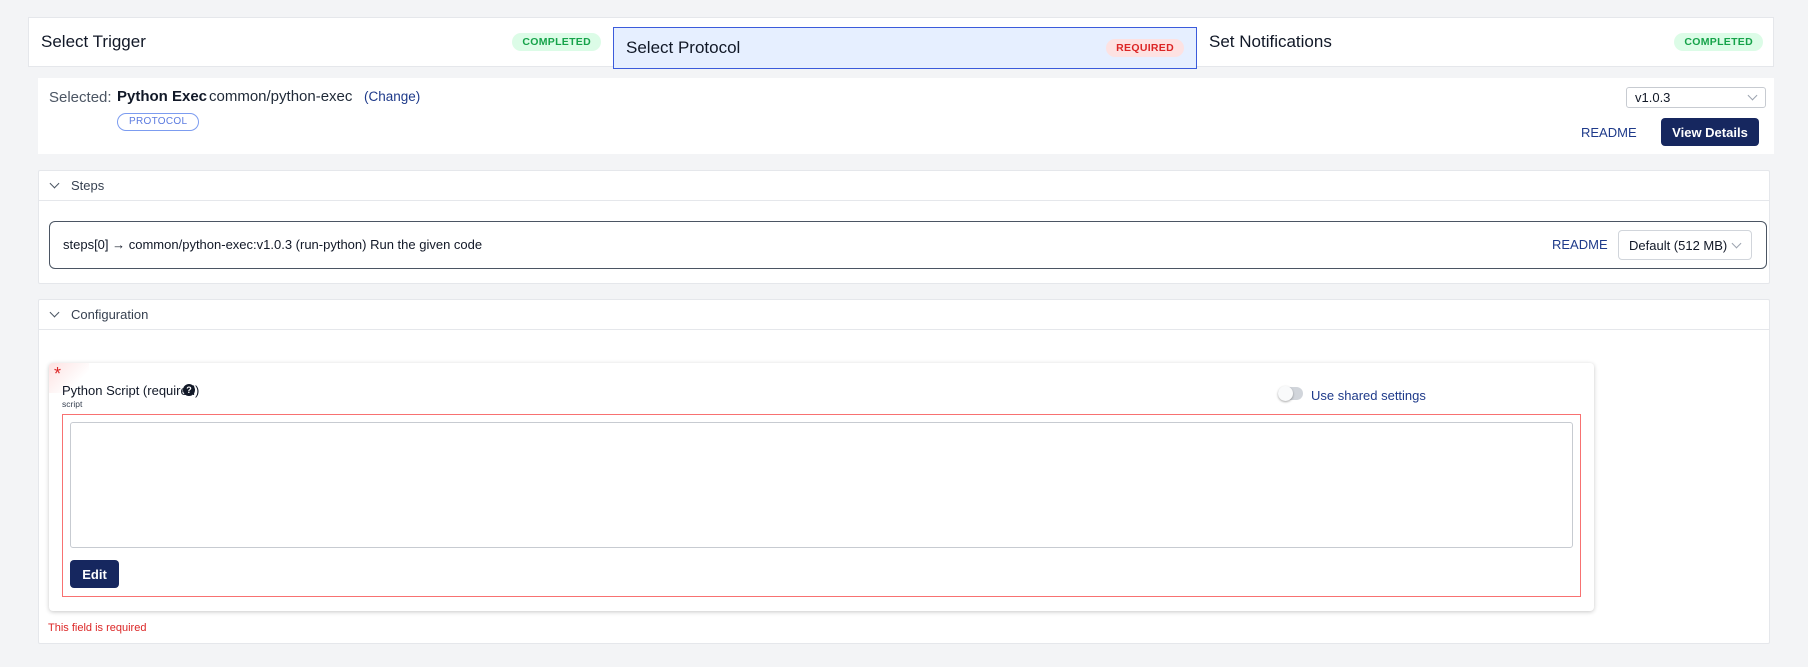 Image resolution: width=1808 pixels, height=667 pixels. What do you see at coordinates (1609, 132) in the screenshot?
I see `readme-link: README` at bounding box center [1609, 132].